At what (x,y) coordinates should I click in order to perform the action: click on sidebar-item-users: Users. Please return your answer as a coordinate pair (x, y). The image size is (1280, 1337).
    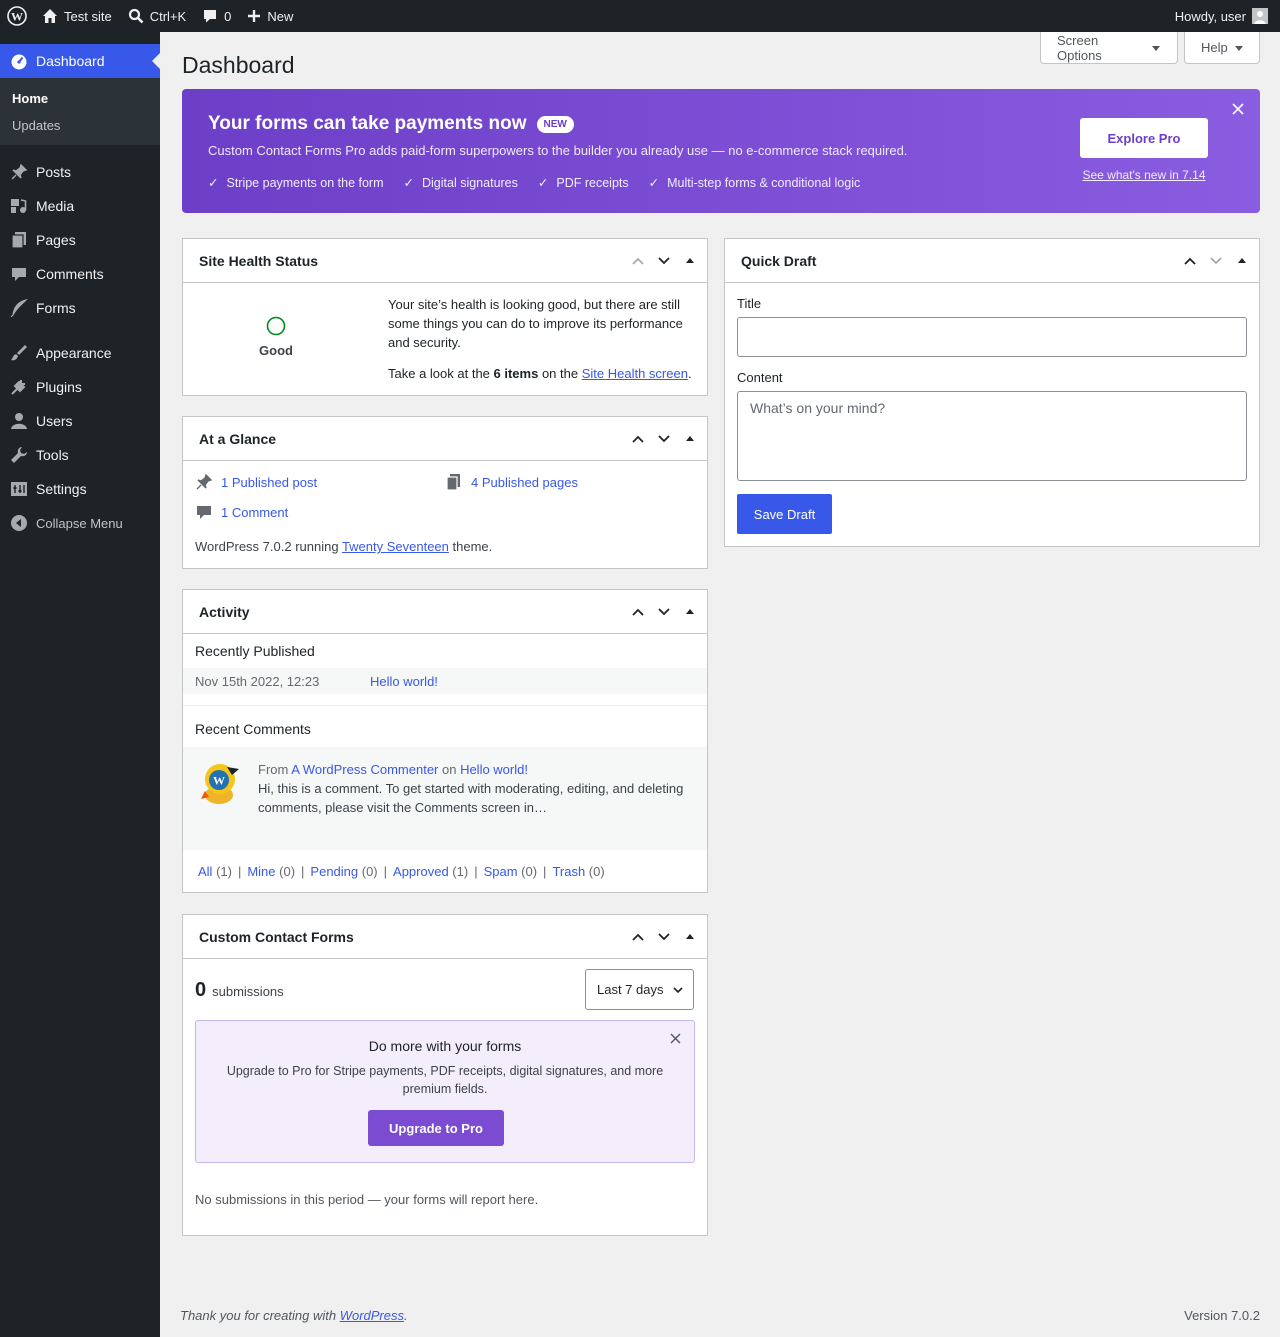
    Looking at the image, I should click on (80, 421).